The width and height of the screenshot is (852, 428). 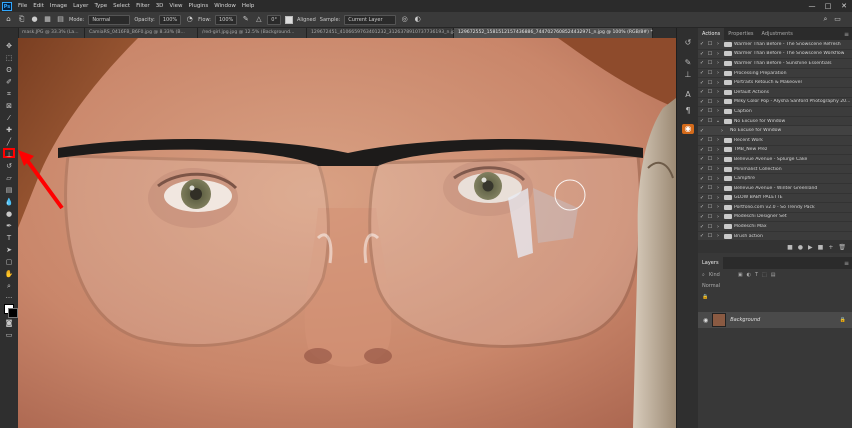 What do you see at coordinates (777, 34) in the screenshot?
I see `tab-adjustments: Adjustments` at bounding box center [777, 34].